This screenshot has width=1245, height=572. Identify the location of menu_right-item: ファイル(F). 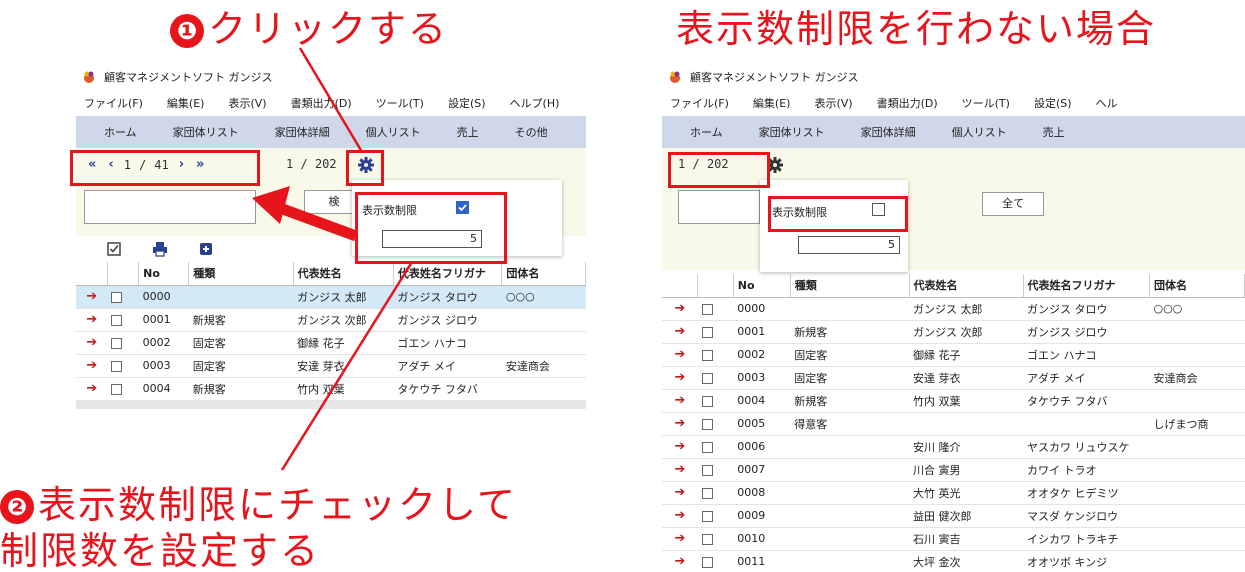
(699, 103).